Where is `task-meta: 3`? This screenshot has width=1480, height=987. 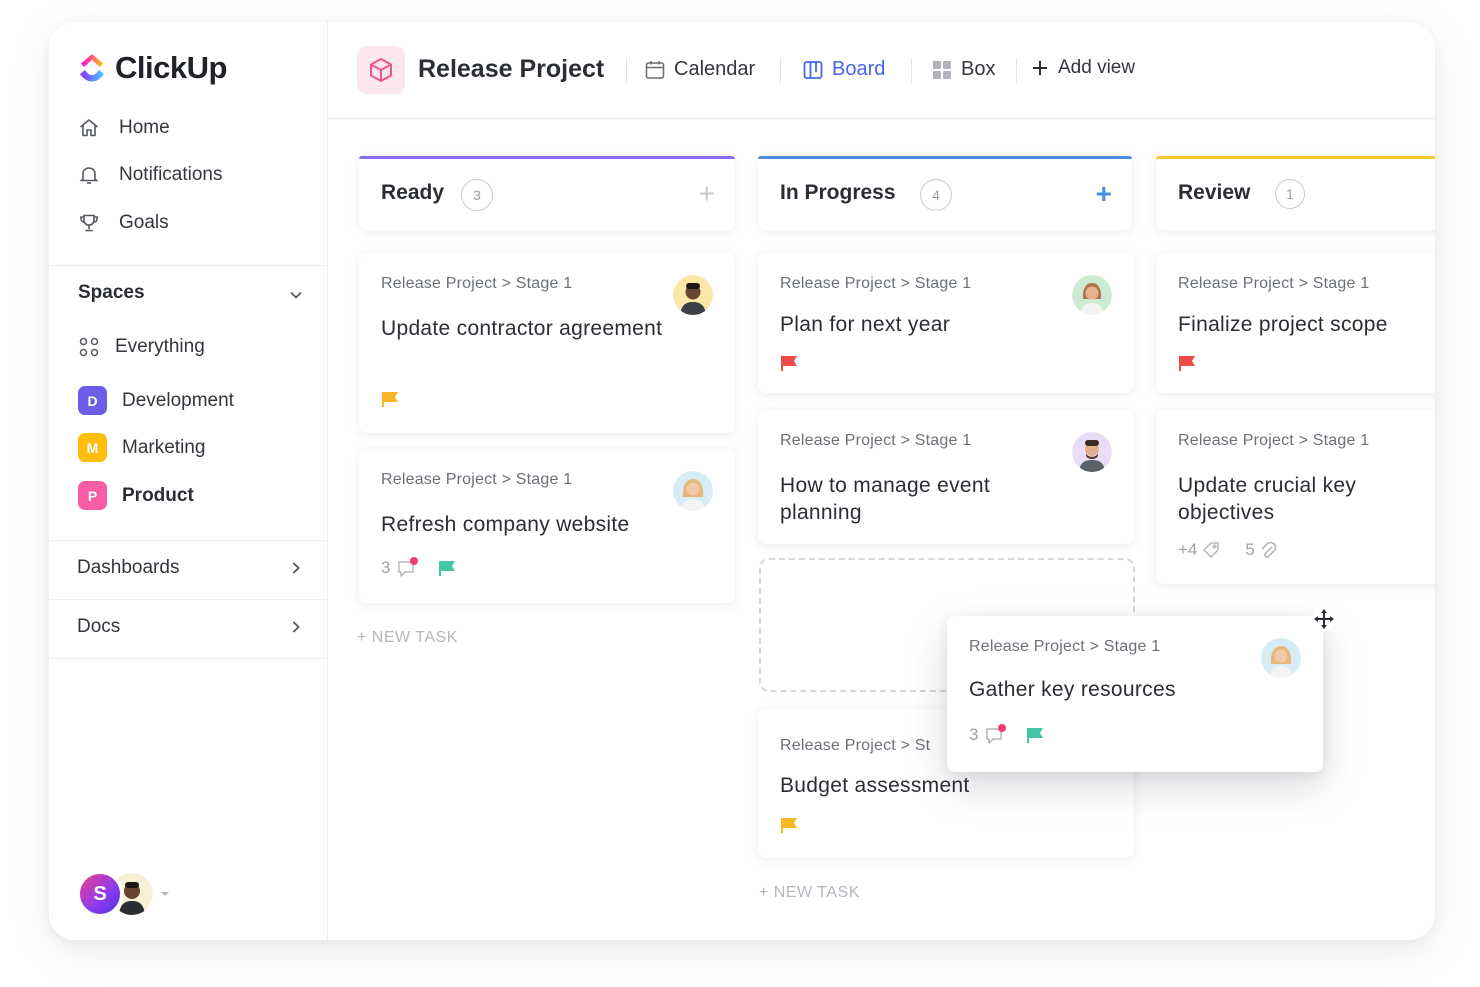
task-meta: 3 is located at coordinates (1007, 735).